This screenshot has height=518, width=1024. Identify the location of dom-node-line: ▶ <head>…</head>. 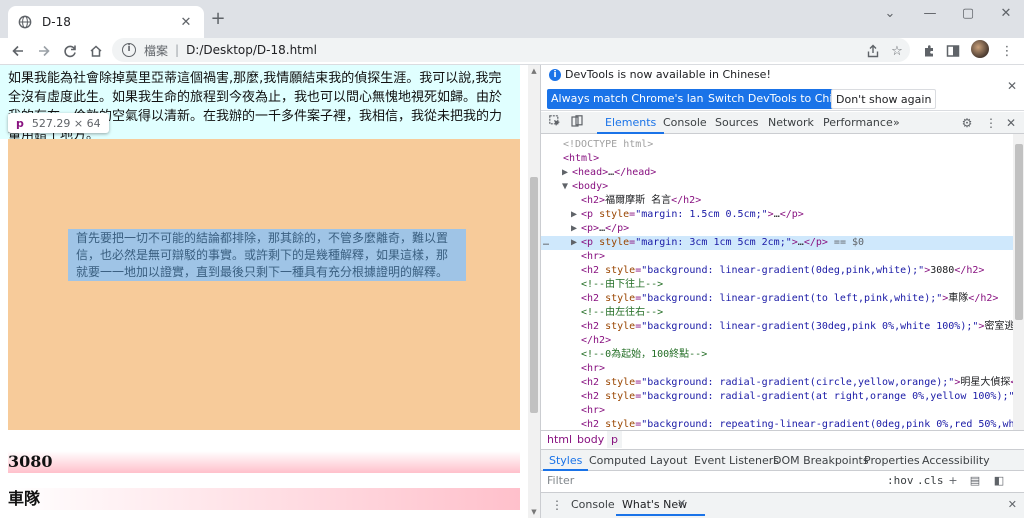
(777, 173).